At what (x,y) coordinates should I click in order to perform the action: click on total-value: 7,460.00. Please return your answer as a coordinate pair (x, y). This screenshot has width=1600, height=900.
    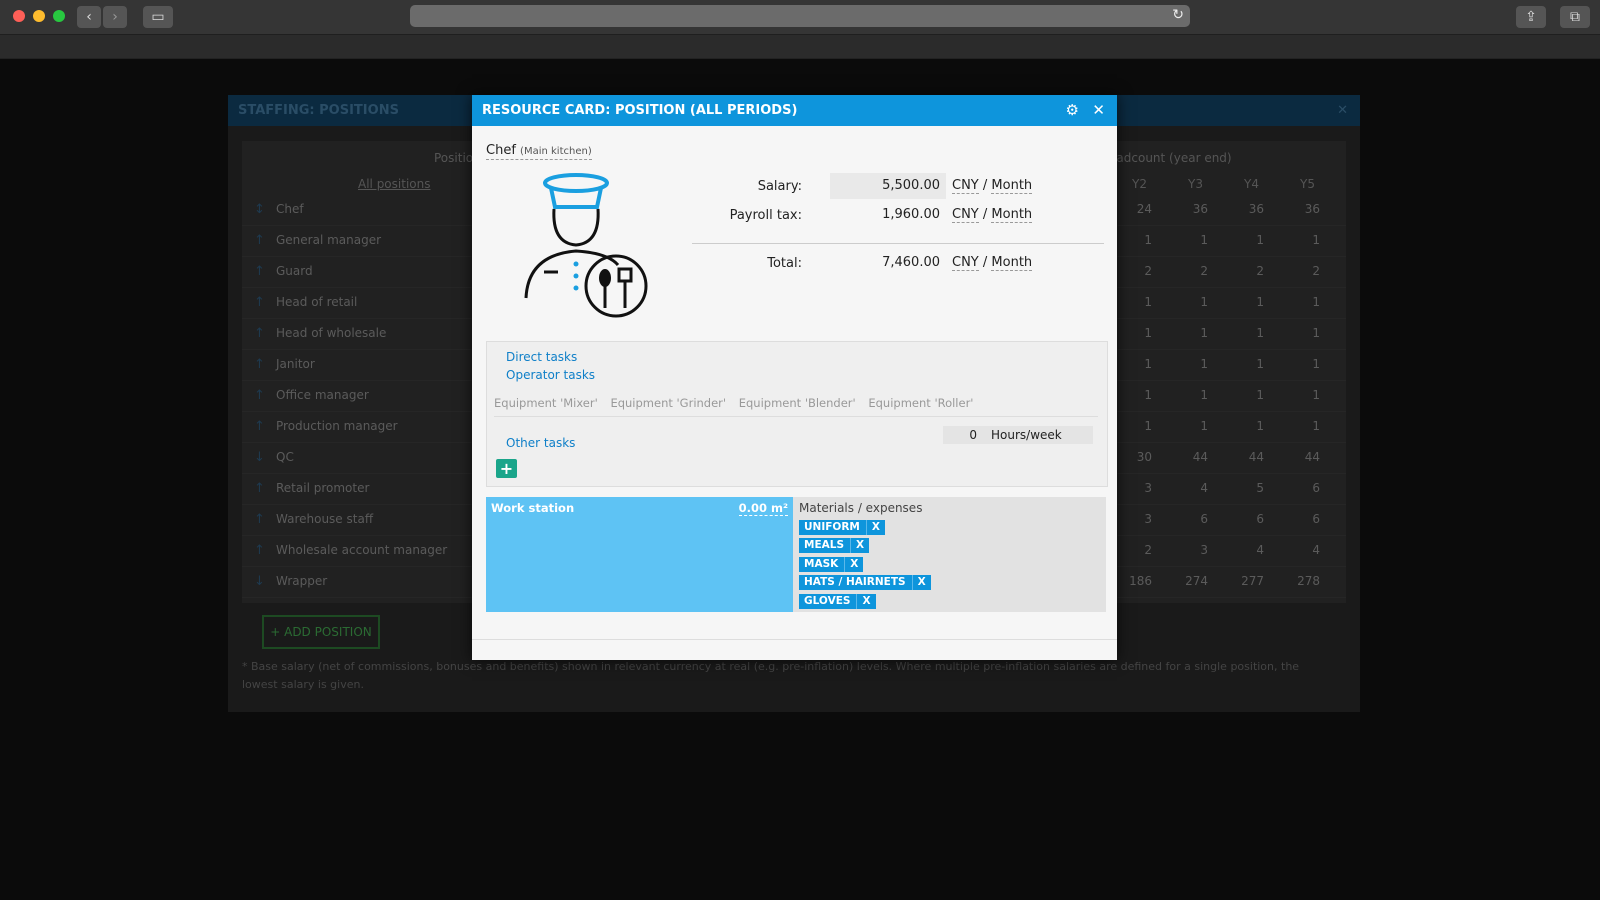
    Looking at the image, I should click on (911, 262).